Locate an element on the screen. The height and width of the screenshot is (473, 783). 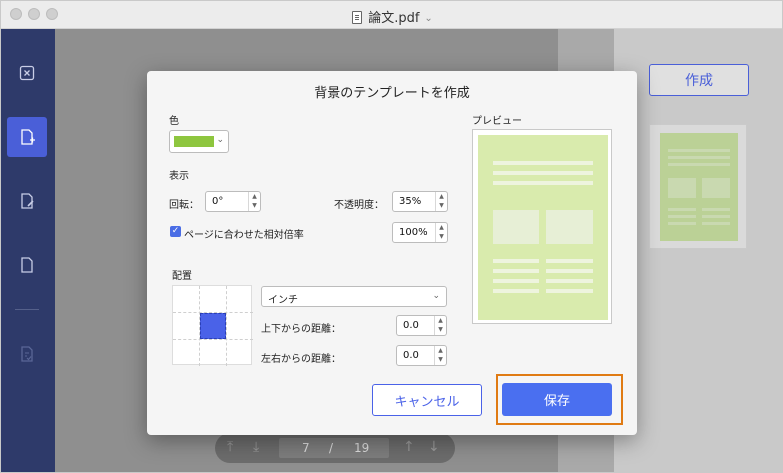
preview-frame is located at coordinates (542, 226).